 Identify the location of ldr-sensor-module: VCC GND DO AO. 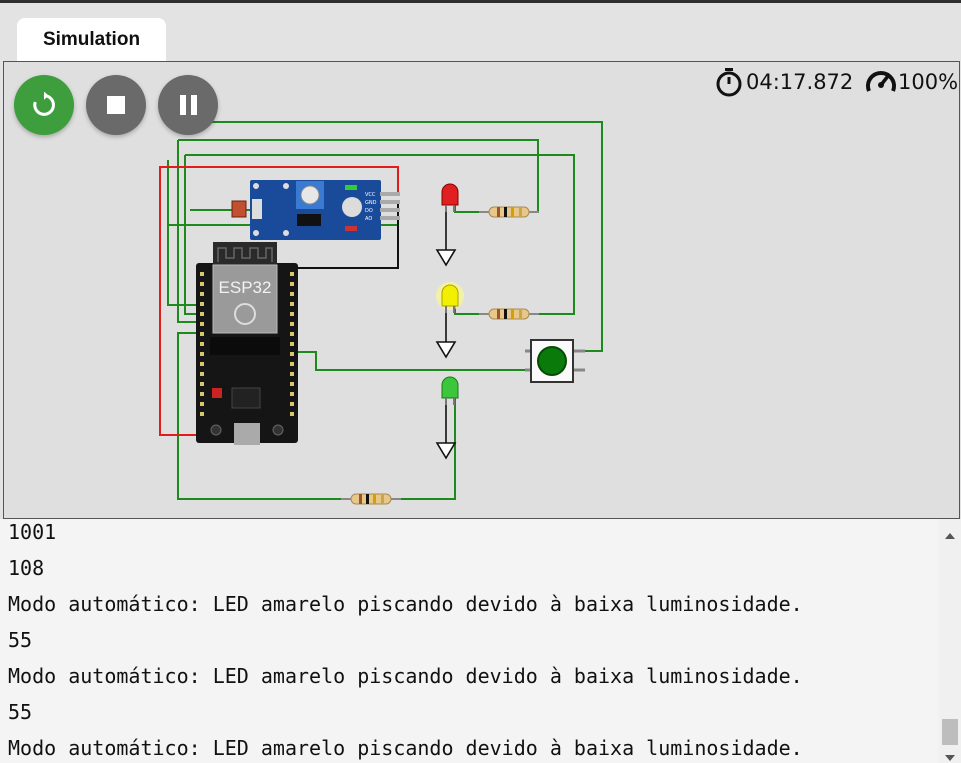
(315, 210).